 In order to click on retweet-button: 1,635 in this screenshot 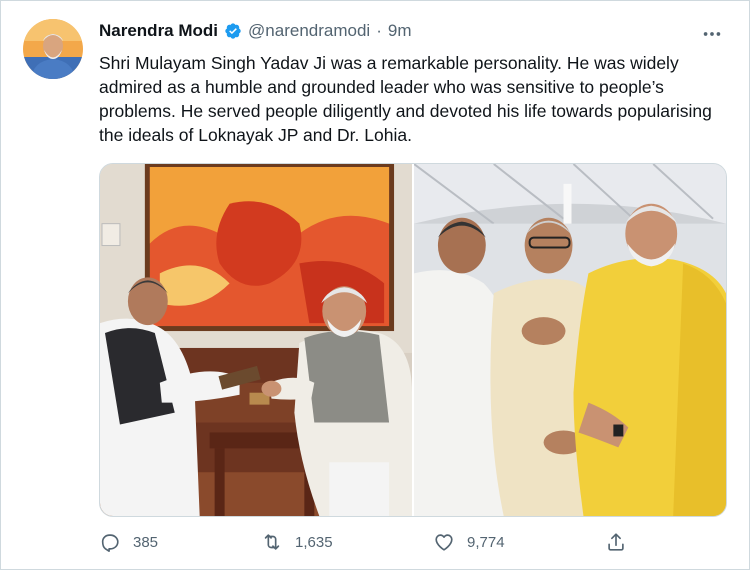, I will do `click(297, 542)`.